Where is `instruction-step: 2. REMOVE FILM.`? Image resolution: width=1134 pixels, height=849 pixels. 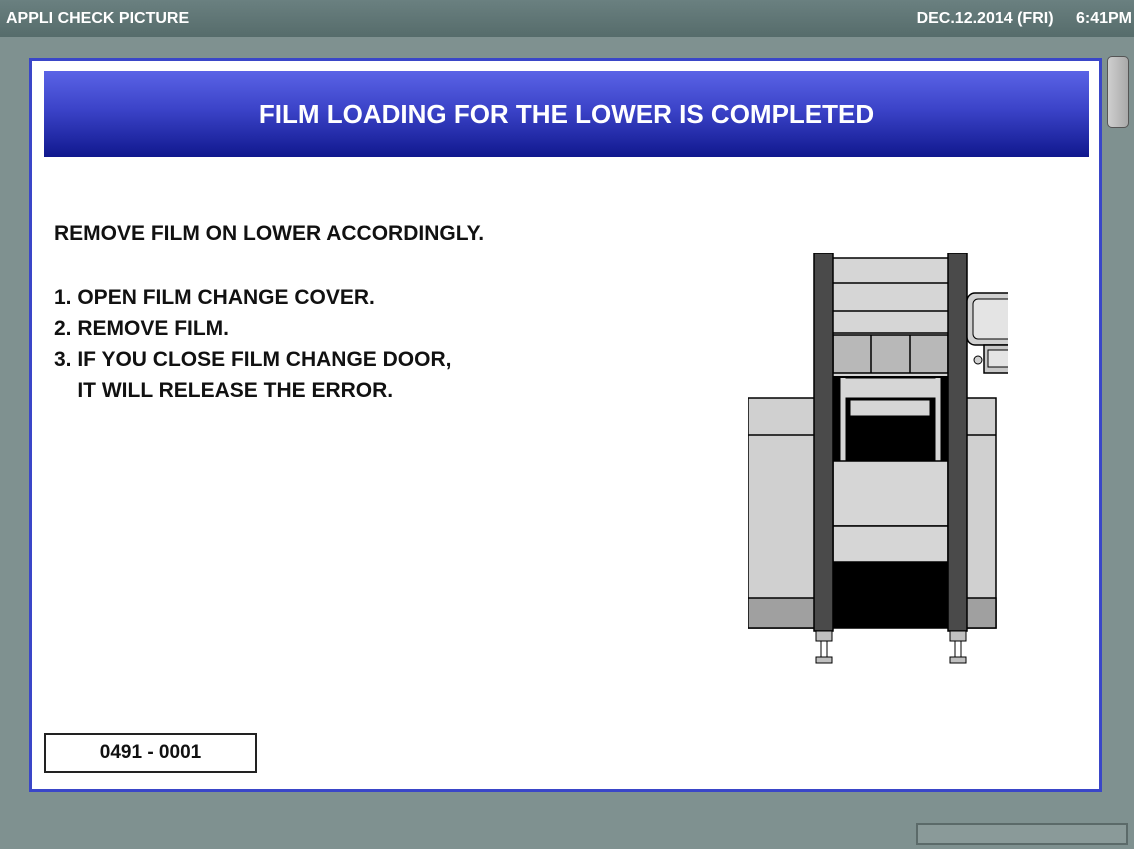
instruction-step: 2. REMOVE FILM. is located at coordinates (142, 328).